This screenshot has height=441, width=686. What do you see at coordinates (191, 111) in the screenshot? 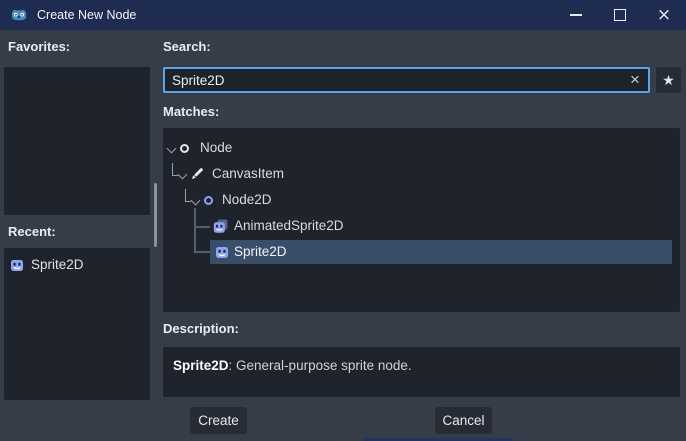
I see `matches-label: Matches:` at bounding box center [191, 111].